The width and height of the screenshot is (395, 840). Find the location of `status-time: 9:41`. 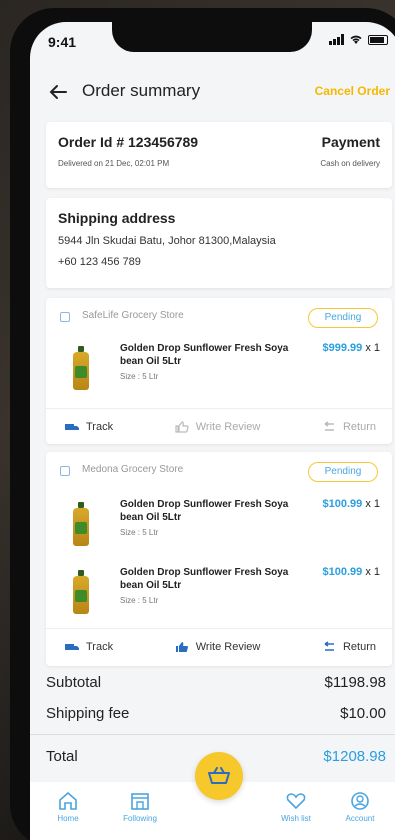

status-time: 9:41 is located at coordinates (62, 42).